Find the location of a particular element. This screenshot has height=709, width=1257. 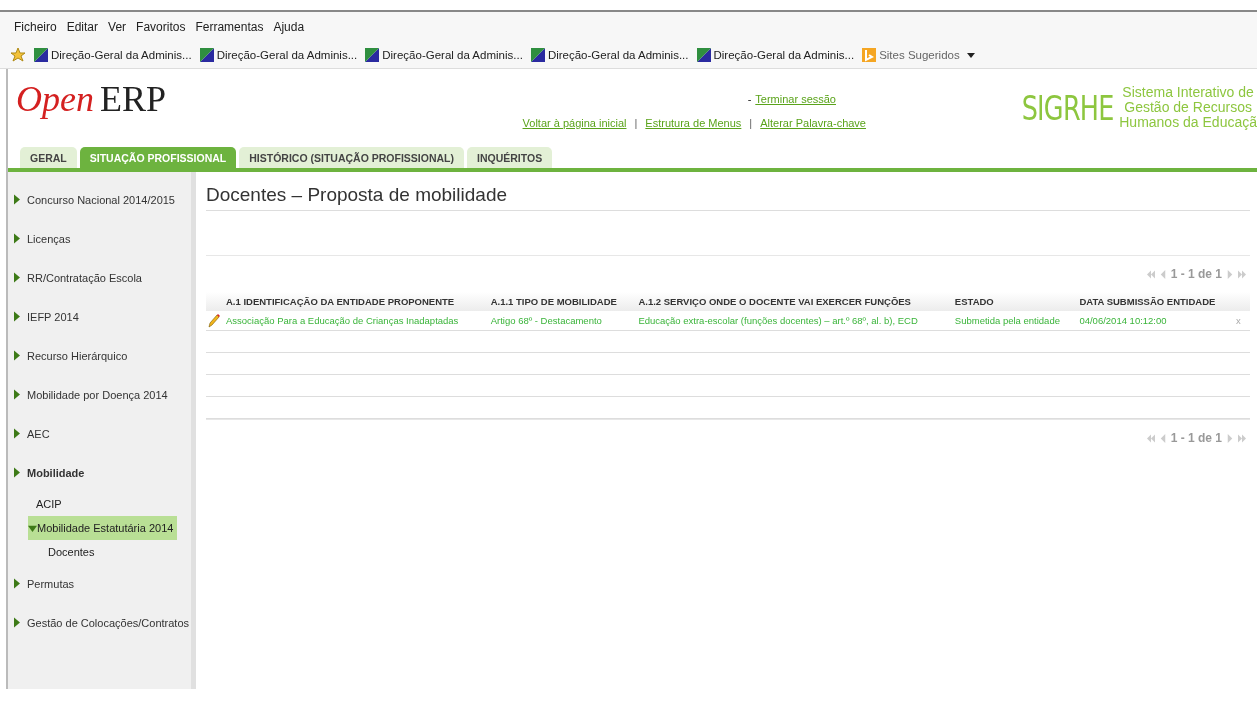

sidebar-item: IEFP 2014 is located at coordinates (99, 316).